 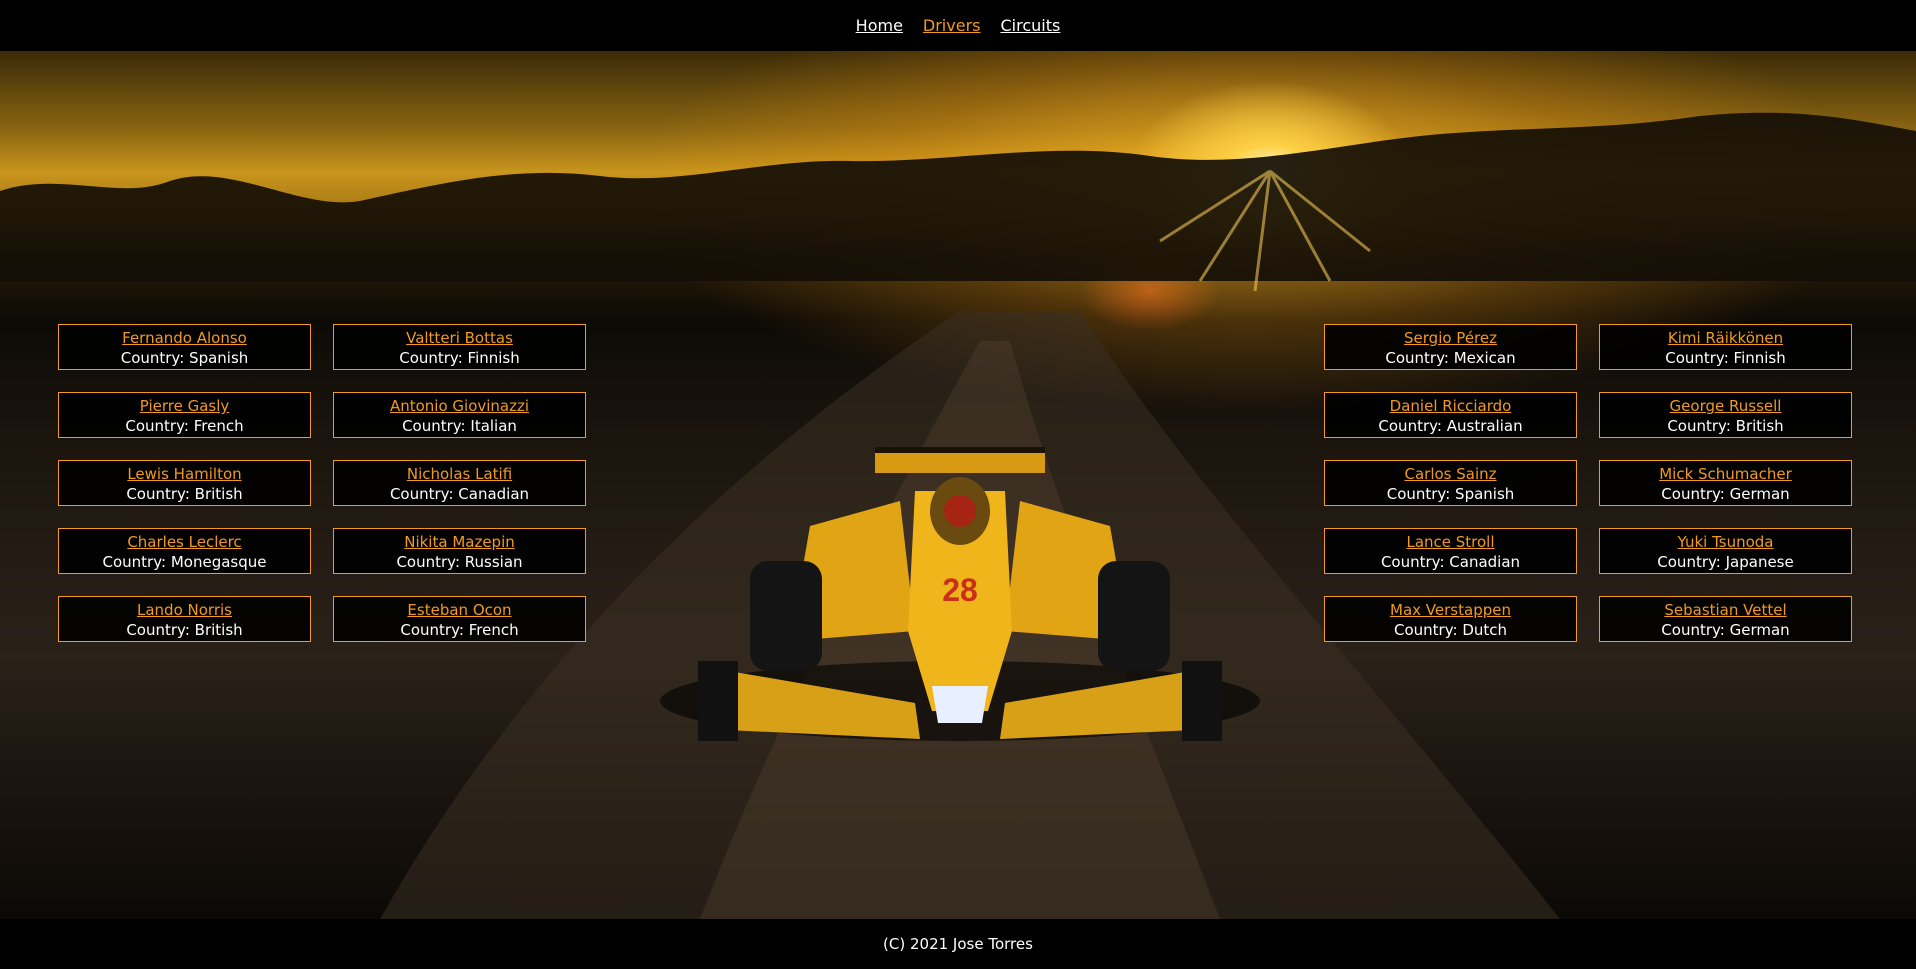 I want to click on driver-card: Esteban Ocon Country: French, so click(x=459, y=619).